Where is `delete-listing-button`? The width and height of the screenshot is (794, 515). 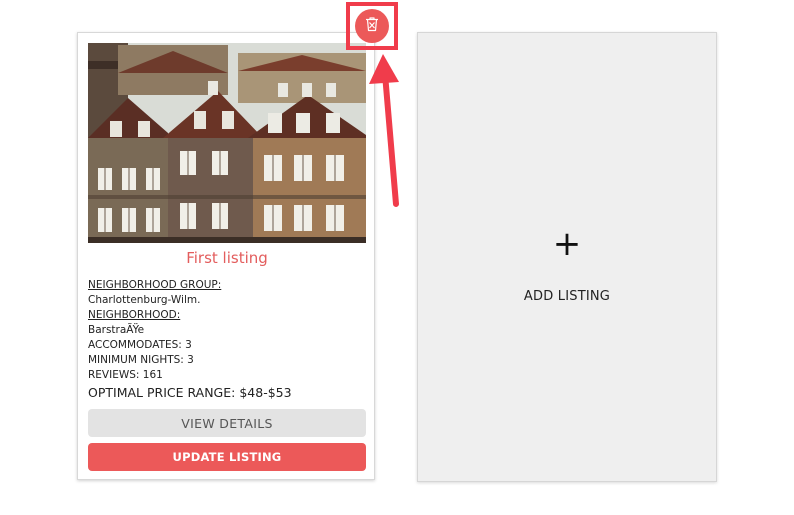
delete-listing-button is located at coordinates (372, 26).